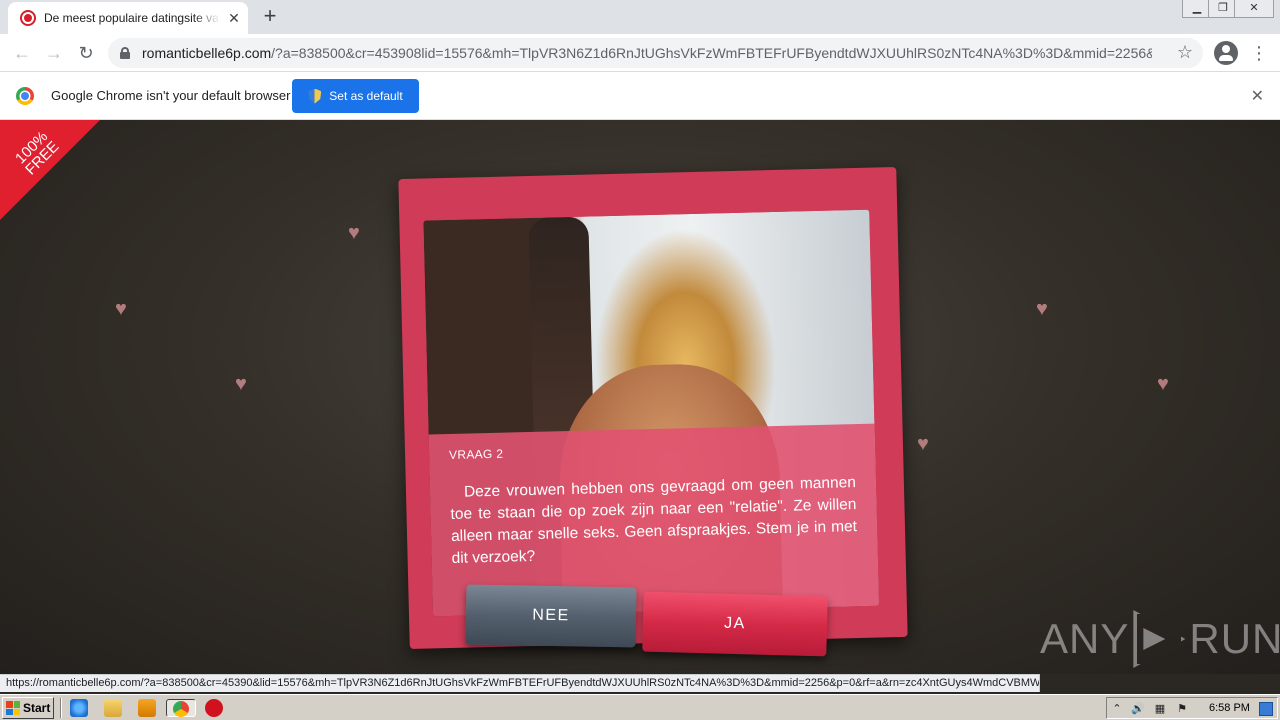 The width and height of the screenshot is (1280, 720). Describe the element at coordinates (366, 96) in the screenshot. I see `set-as-default-label: Set as default` at that location.